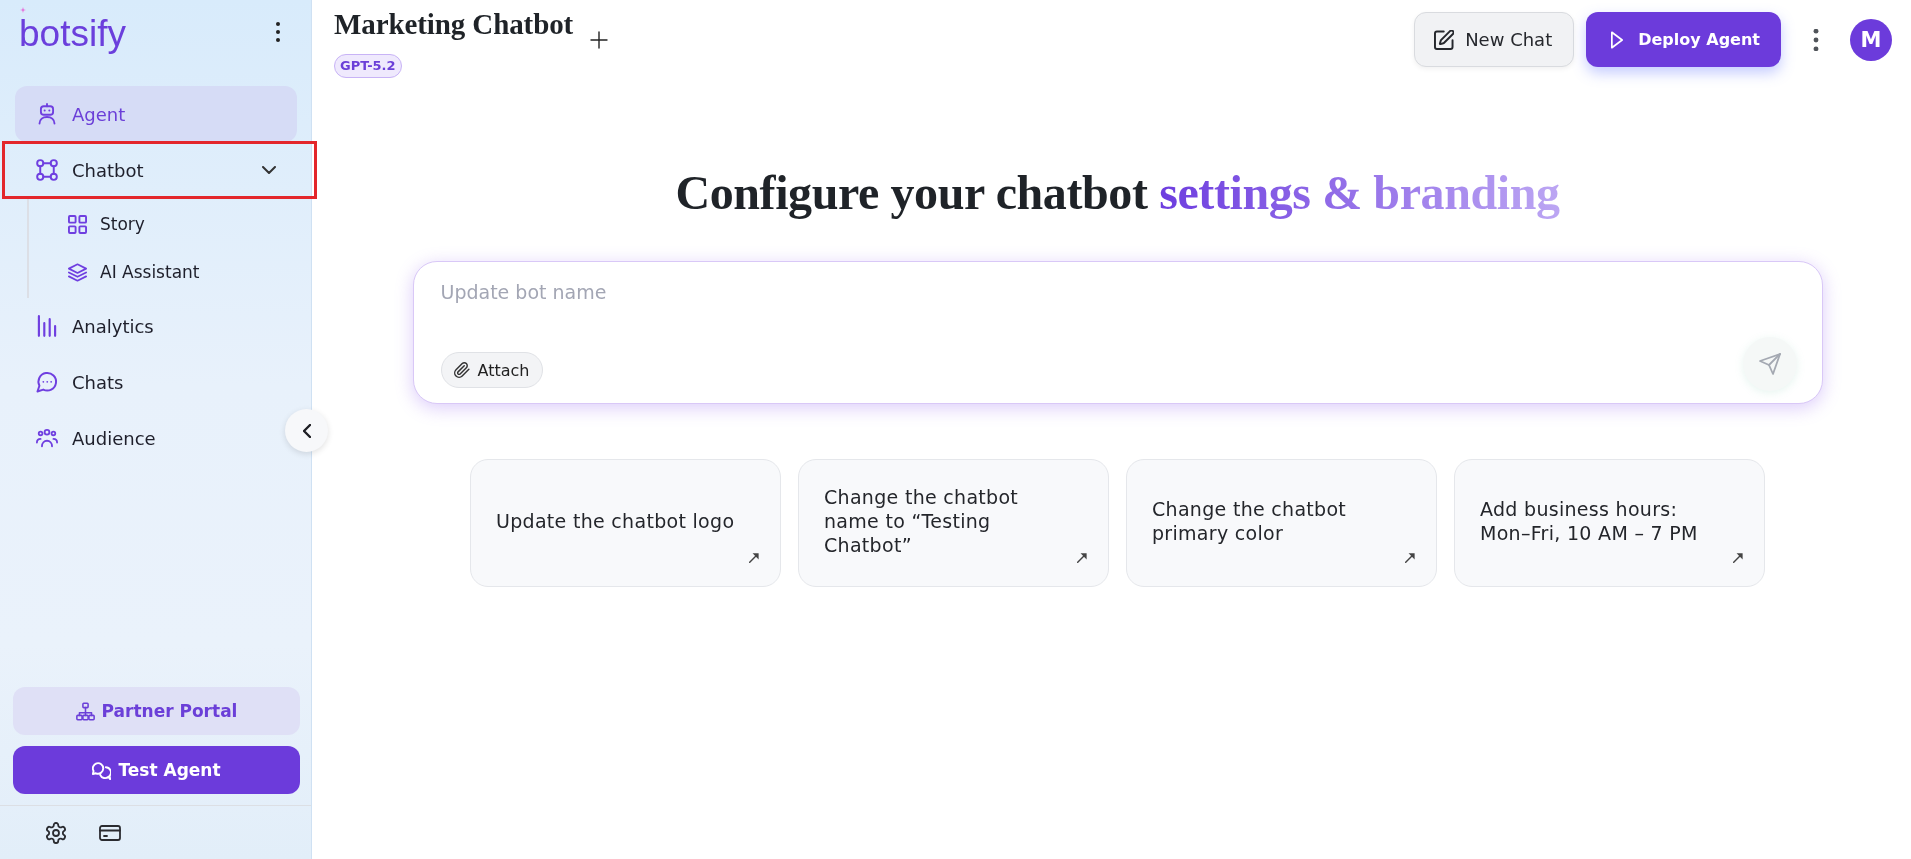 This screenshot has height=859, width=1911. I want to click on model-badge: GPT-5.2, so click(368, 66).